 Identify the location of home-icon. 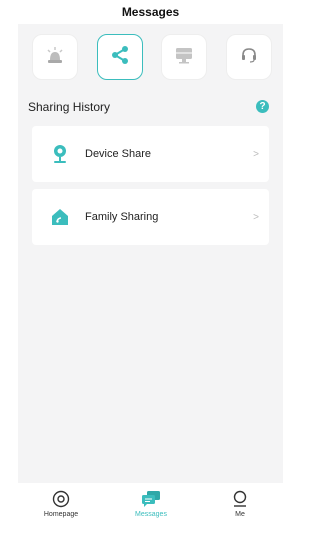
(60, 217).